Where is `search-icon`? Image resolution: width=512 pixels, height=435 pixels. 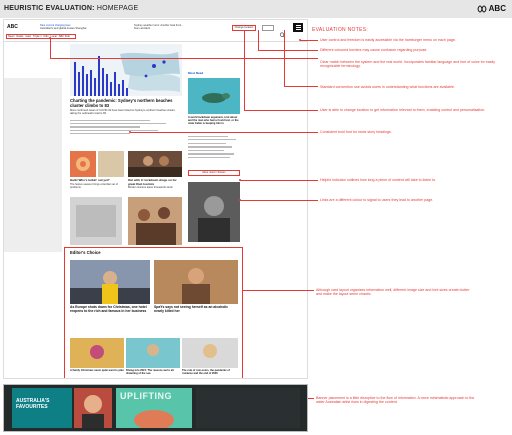
search-icon is located at coordinates (283, 31).